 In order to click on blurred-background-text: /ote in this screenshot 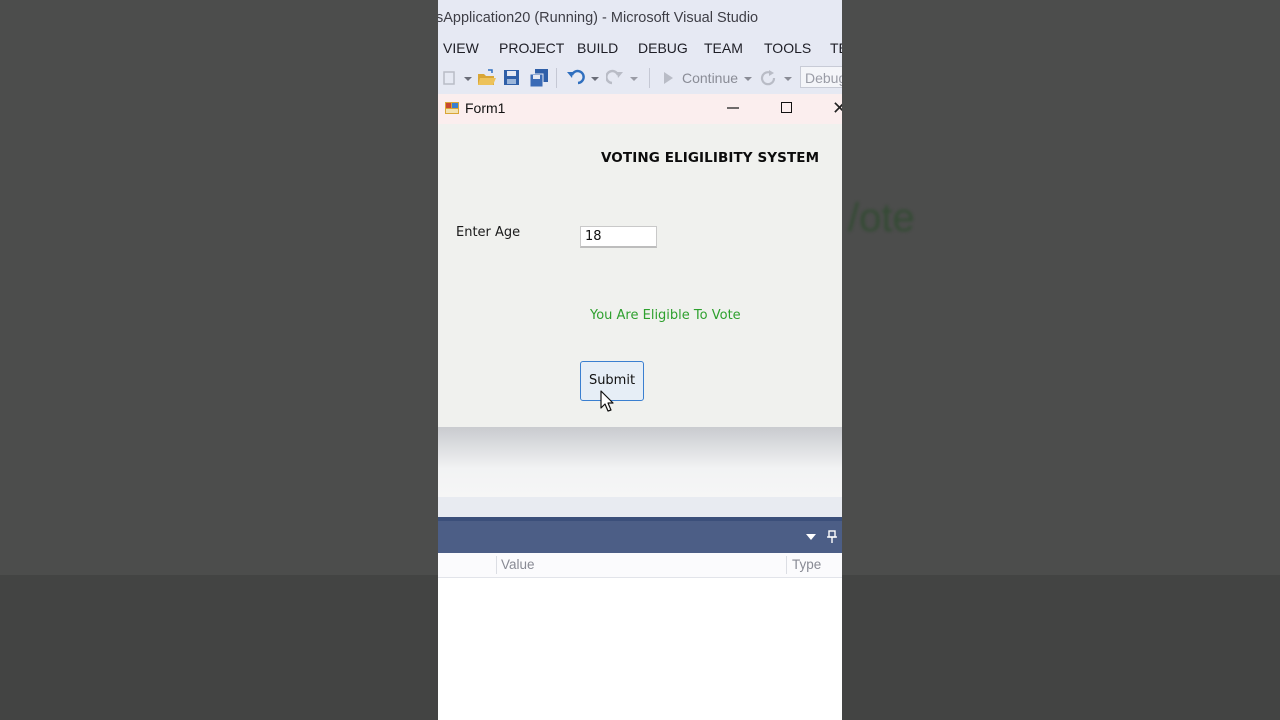, I will do `click(881, 218)`.